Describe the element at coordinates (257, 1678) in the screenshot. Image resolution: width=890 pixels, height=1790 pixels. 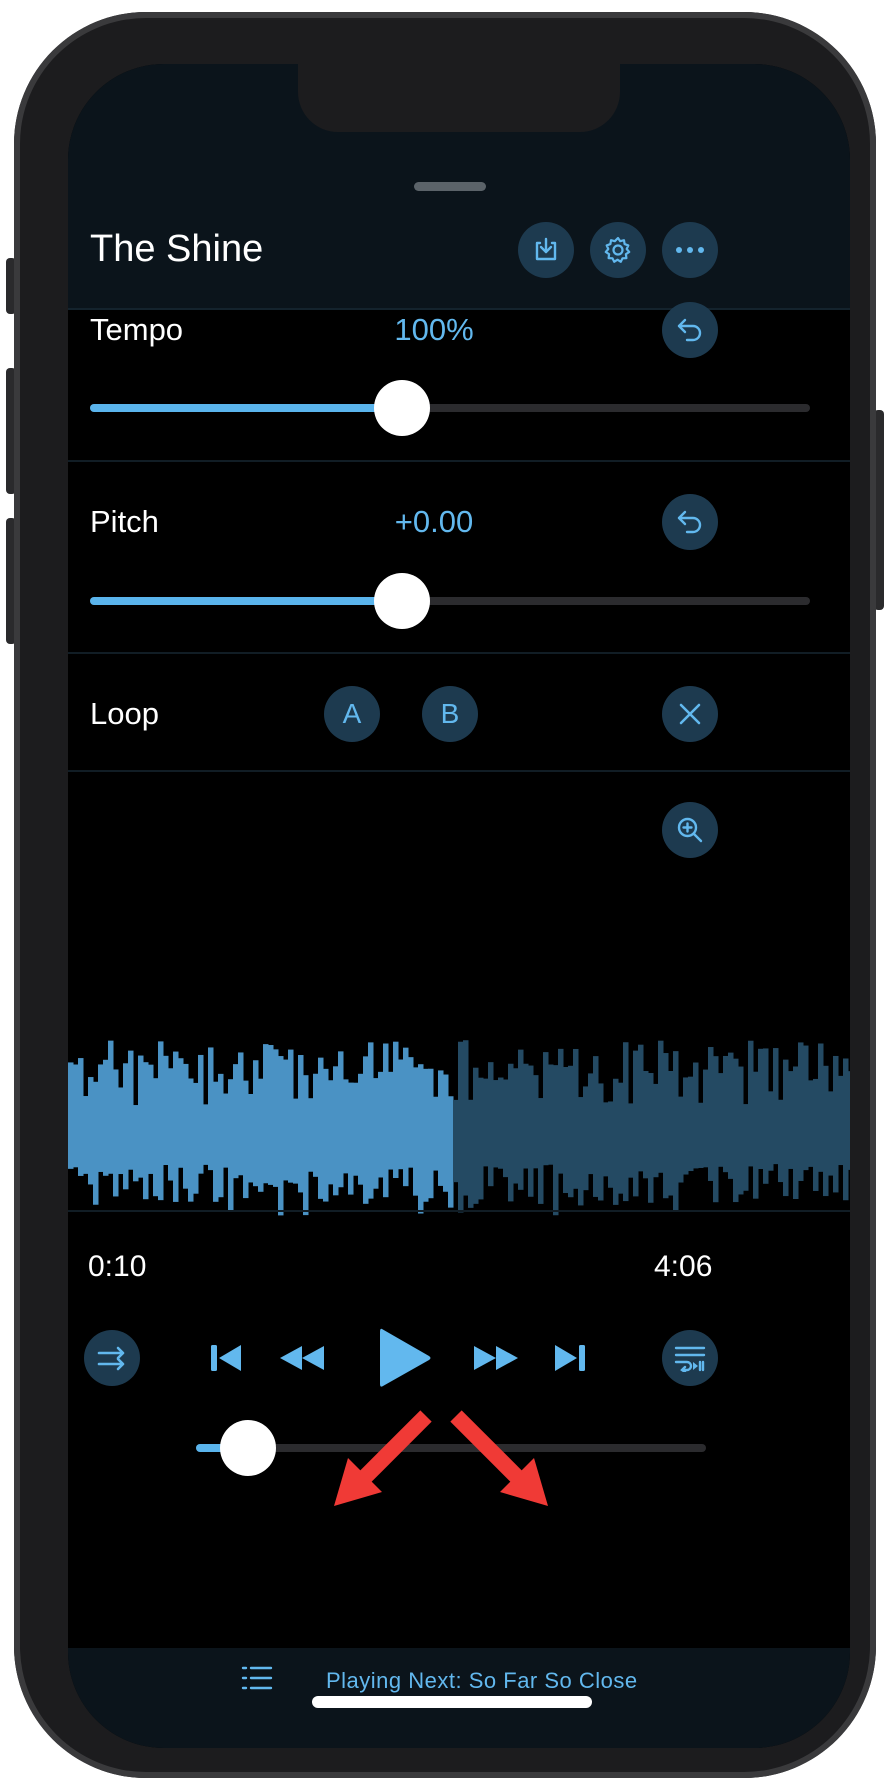
I see `list-icon` at that location.